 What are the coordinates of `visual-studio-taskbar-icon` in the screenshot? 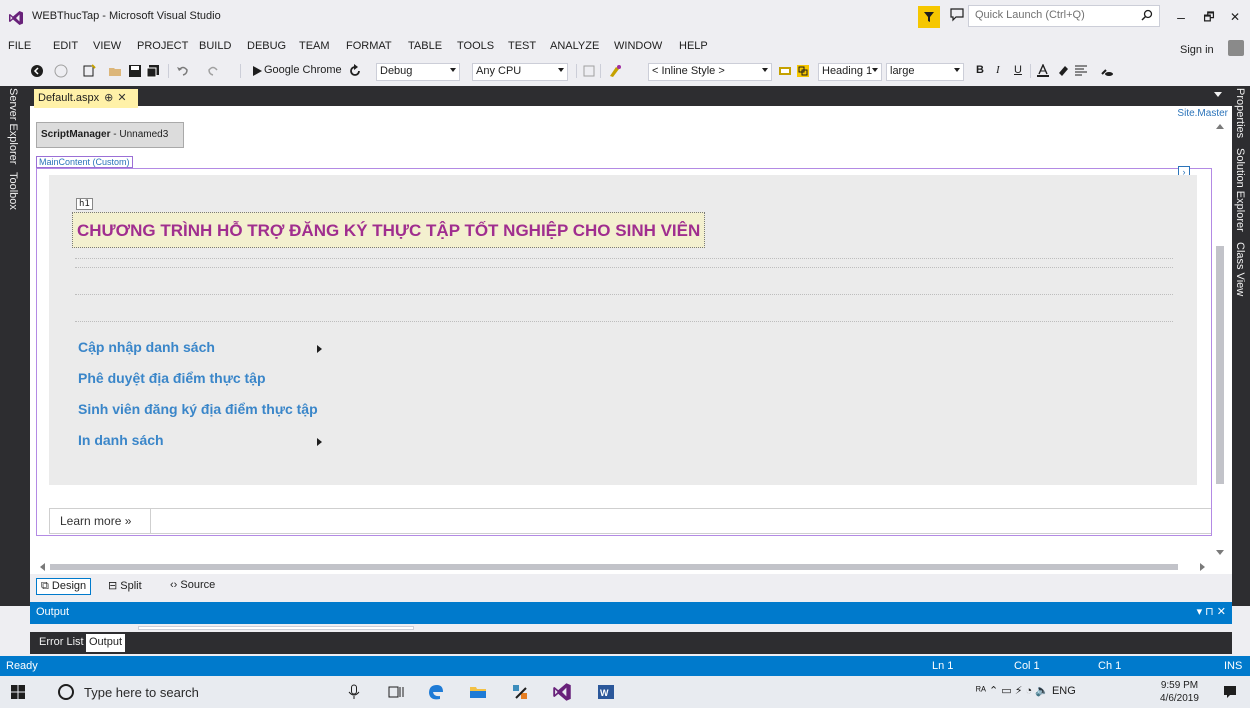 It's located at (562, 692).